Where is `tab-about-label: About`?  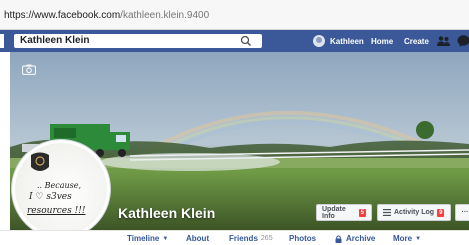 tab-about-label: About is located at coordinates (198, 238).